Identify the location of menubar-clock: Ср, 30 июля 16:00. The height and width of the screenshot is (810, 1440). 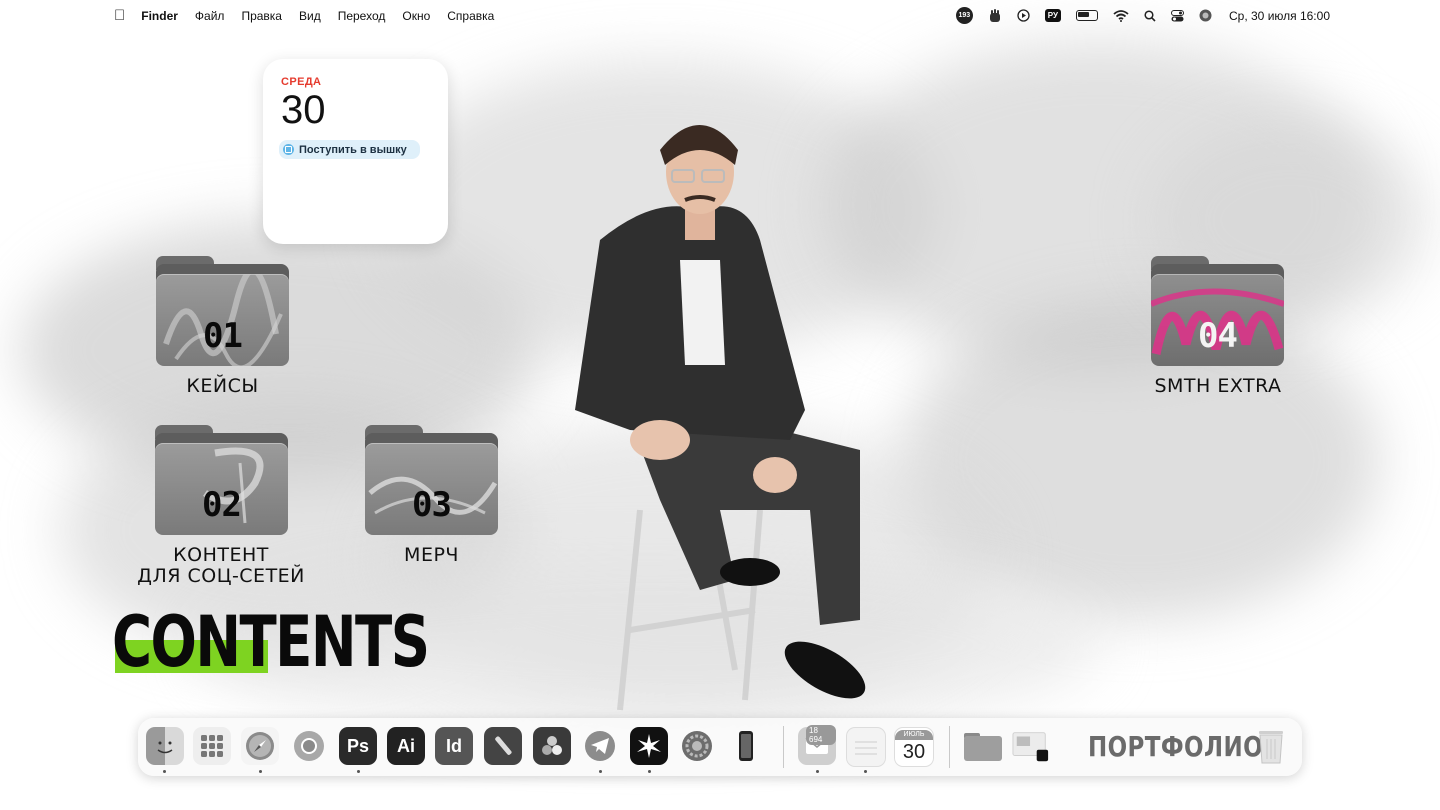
(1279, 16).